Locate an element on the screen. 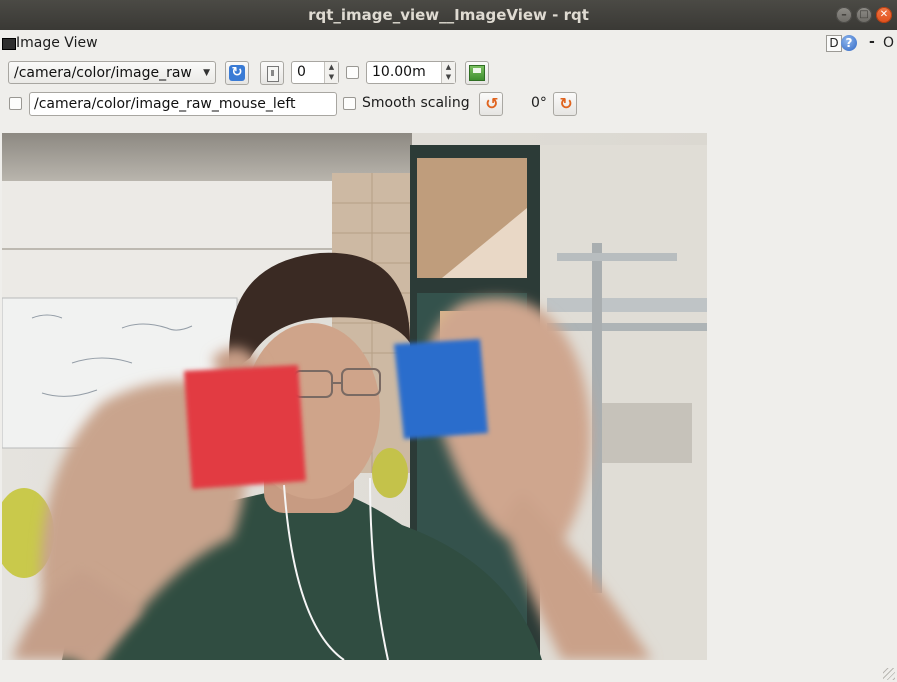  title-bar: rqt_image_view__ImageView - rqt is located at coordinates (448, 15).